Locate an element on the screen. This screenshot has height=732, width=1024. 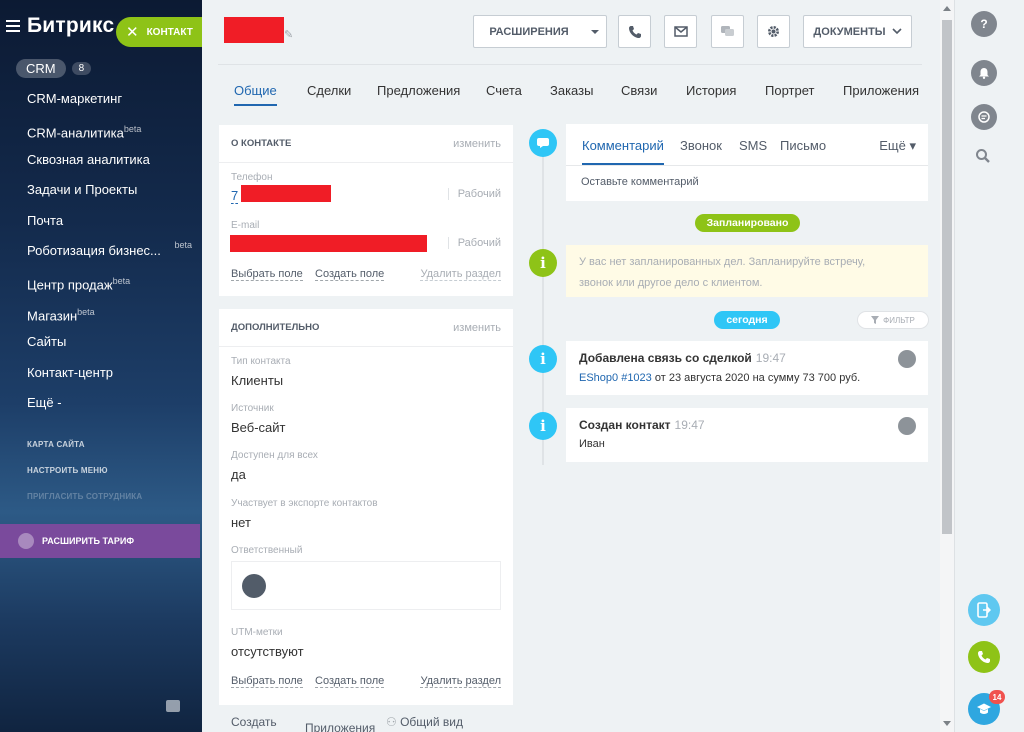
comment-input: Оставьте комментарий is located at coordinates (640, 182).